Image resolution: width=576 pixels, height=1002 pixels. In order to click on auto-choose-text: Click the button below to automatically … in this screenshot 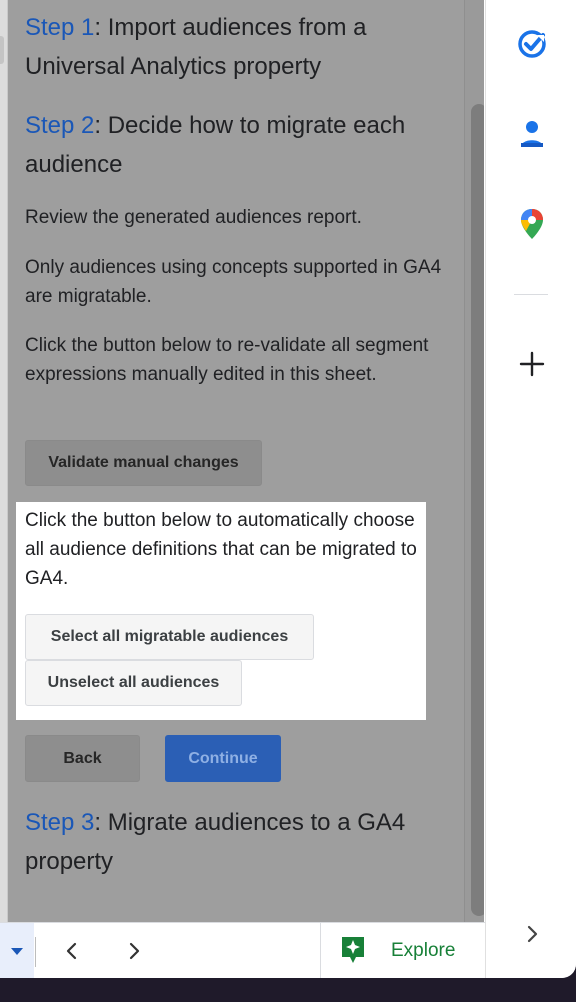, I will do `click(221, 549)`.